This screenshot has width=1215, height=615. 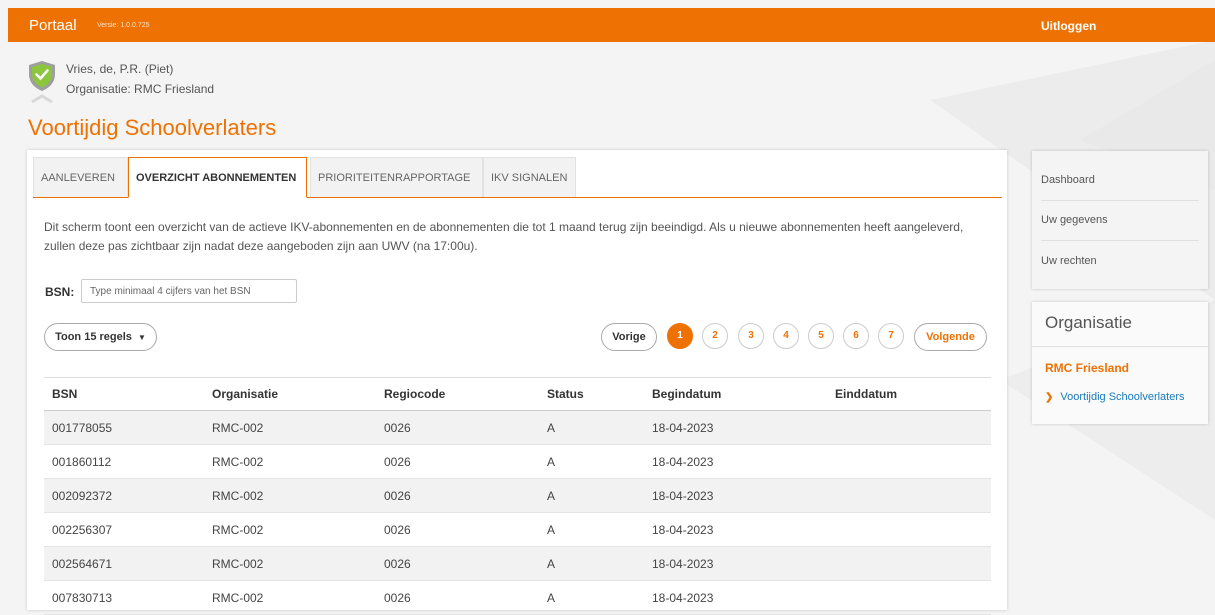 What do you see at coordinates (629, 337) in the screenshot?
I see `previous-page-button: Vorige` at bounding box center [629, 337].